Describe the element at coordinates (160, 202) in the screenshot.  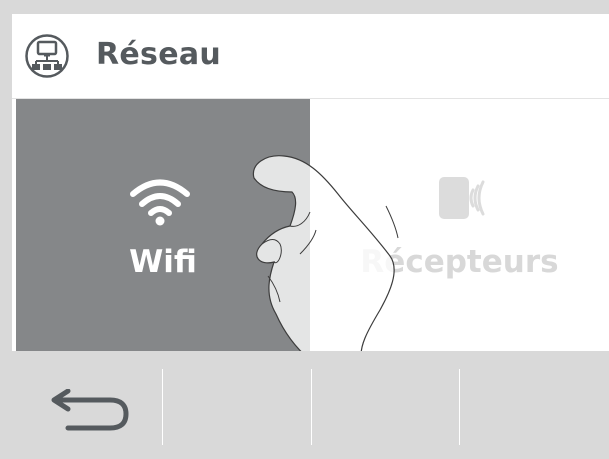
I see `wifi-icon` at that location.